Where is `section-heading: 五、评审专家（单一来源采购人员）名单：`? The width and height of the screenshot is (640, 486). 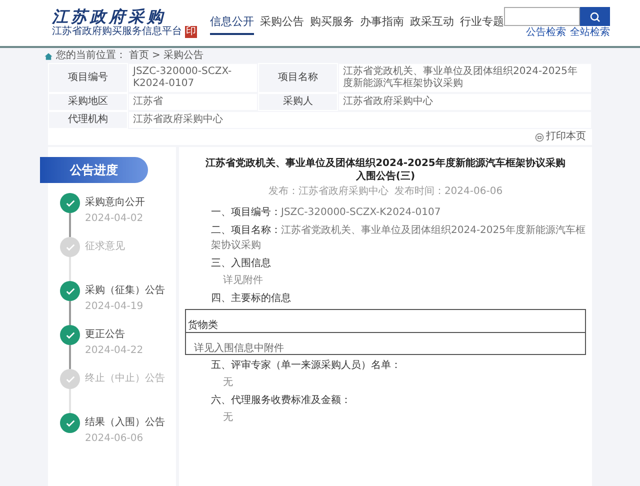
section-heading: 五、评审专家（单一来源采购人员）名单： is located at coordinates (306, 365).